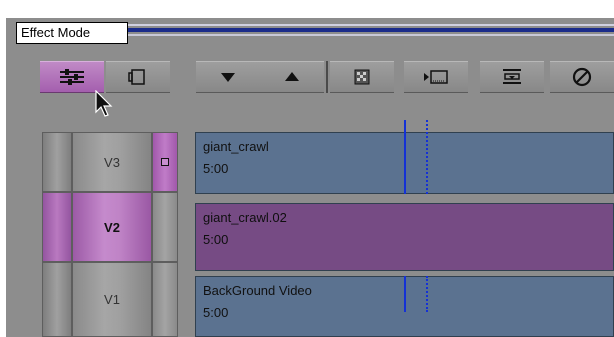  I want to click on clip-name: giant_crawl, so click(236, 146).